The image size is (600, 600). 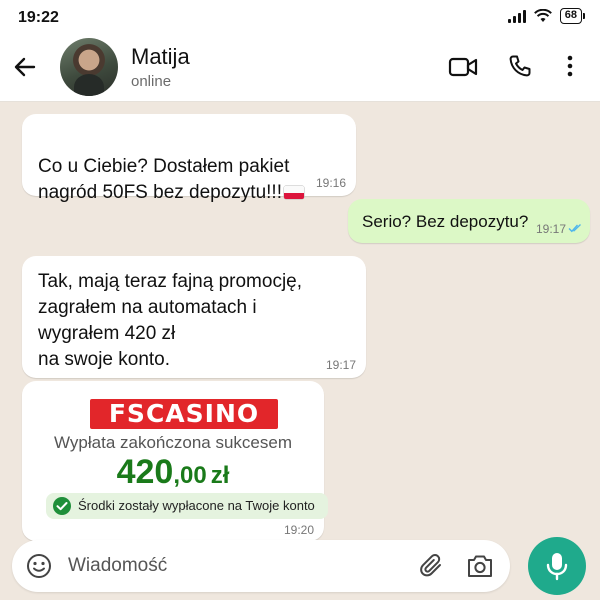 I want to click on poland-flag-icon, so click(x=294, y=192).